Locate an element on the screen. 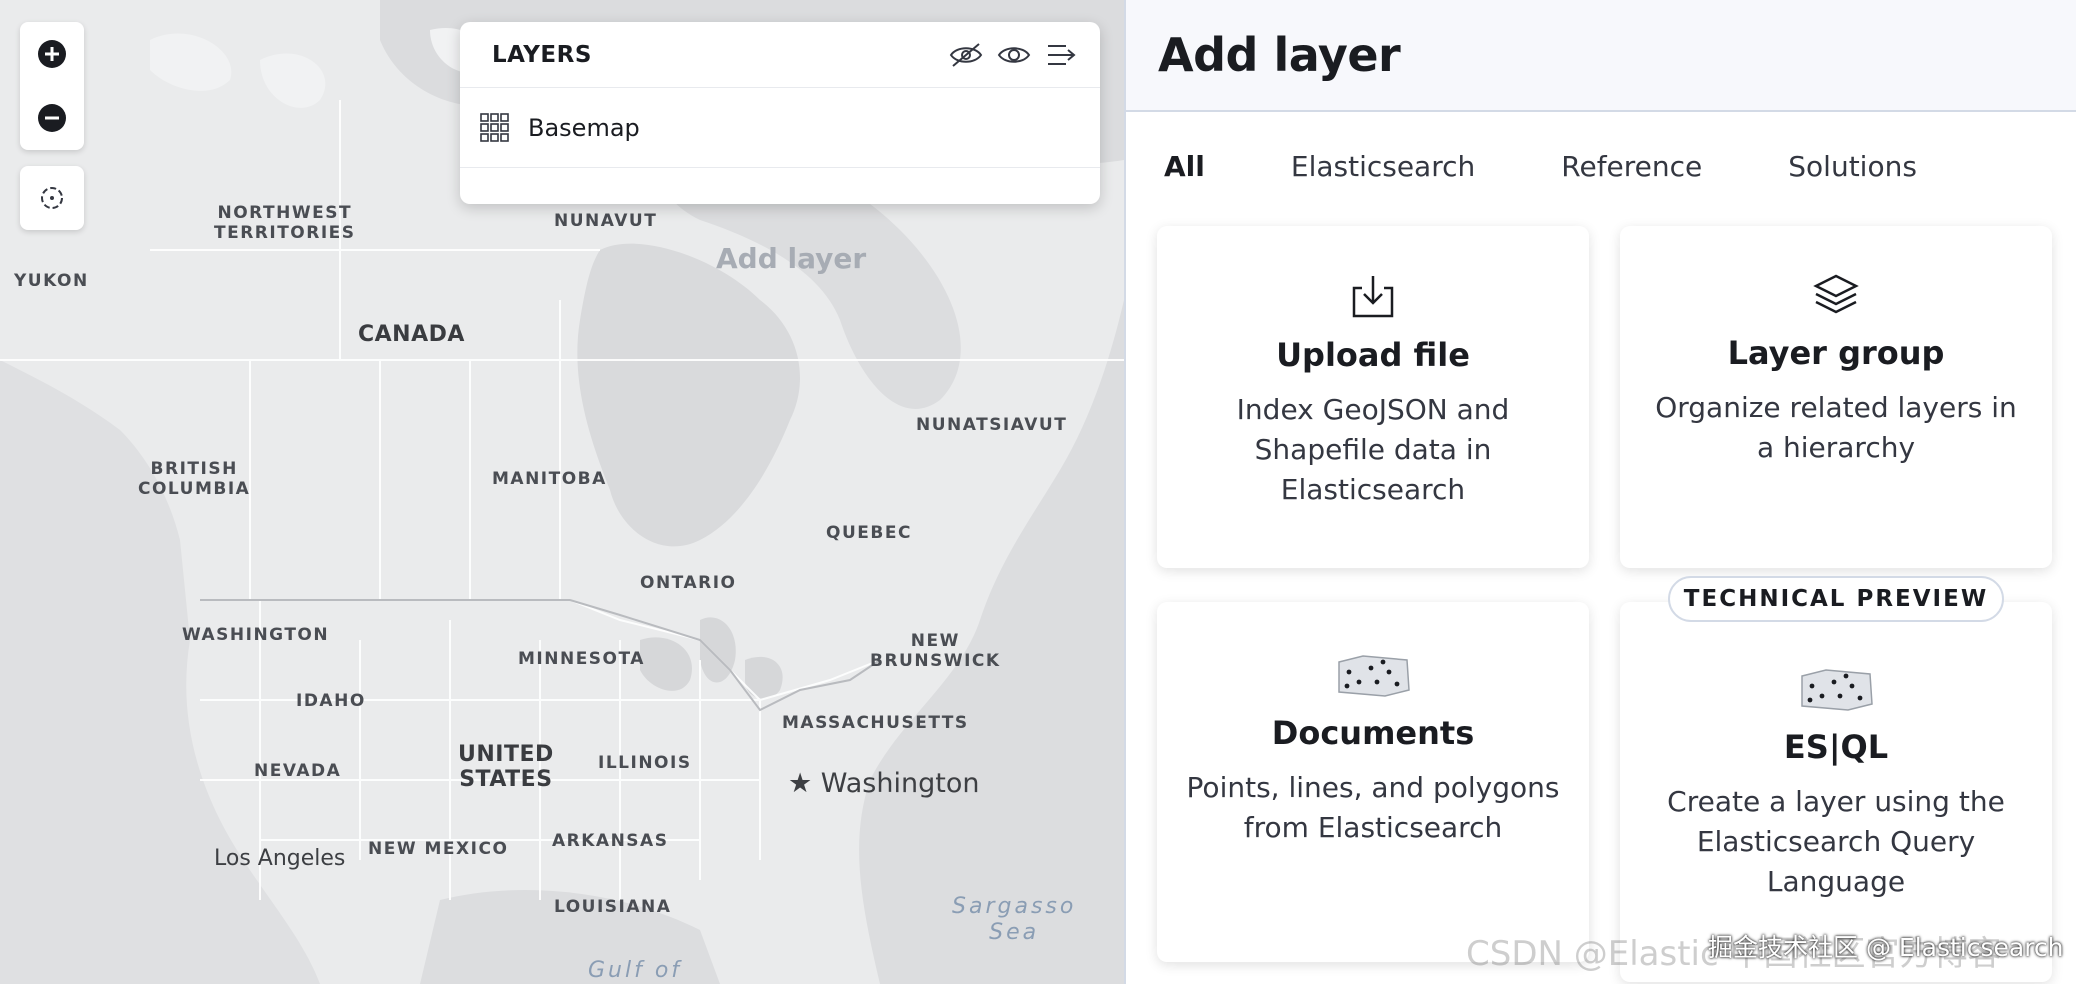 This screenshot has height=984, width=2076. map-label-minnesota: MINNESOTA is located at coordinates (581, 659).